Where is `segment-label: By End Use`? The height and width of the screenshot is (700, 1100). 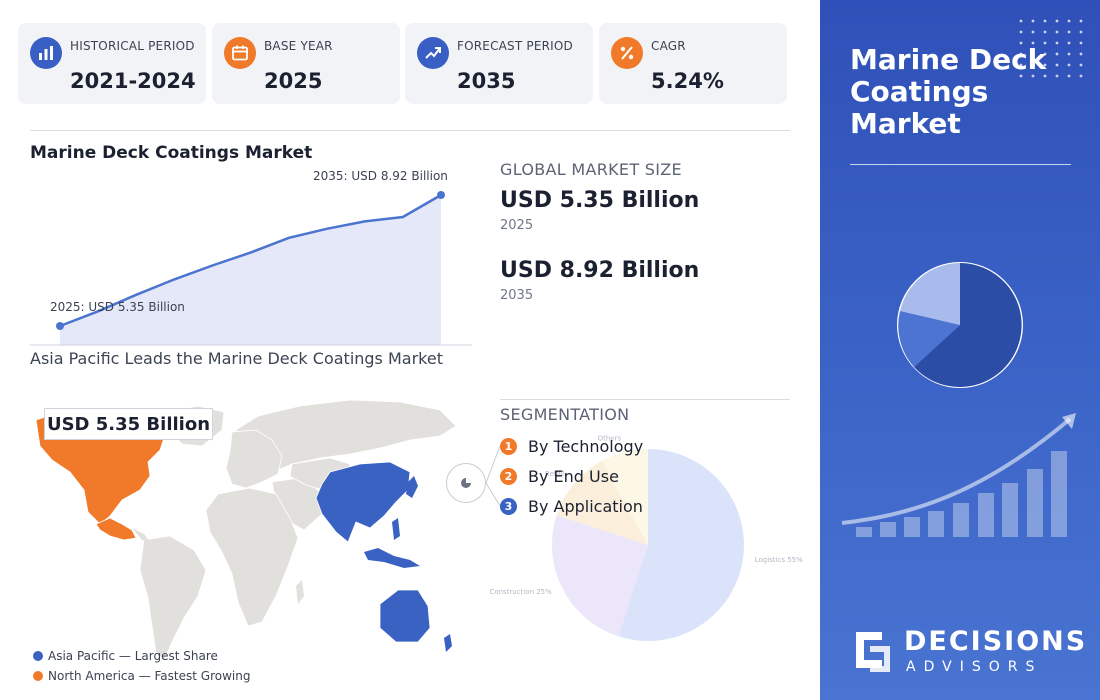 segment-label: By End Use is located at coordinates (573, 476).